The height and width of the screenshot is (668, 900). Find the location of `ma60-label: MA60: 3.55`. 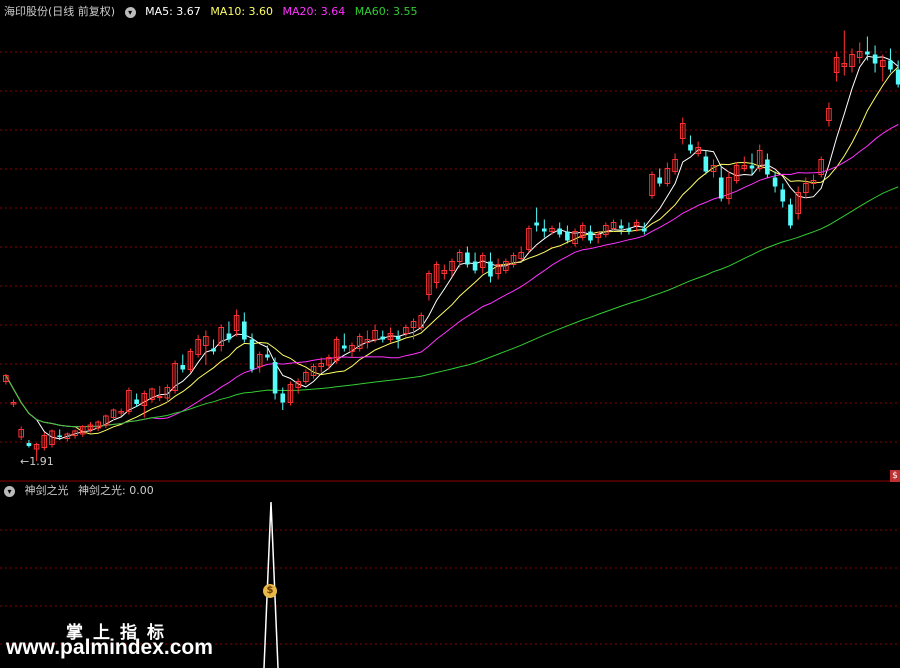

ma60-label: MA60: 3.55 is located at coordinates (386, 11).